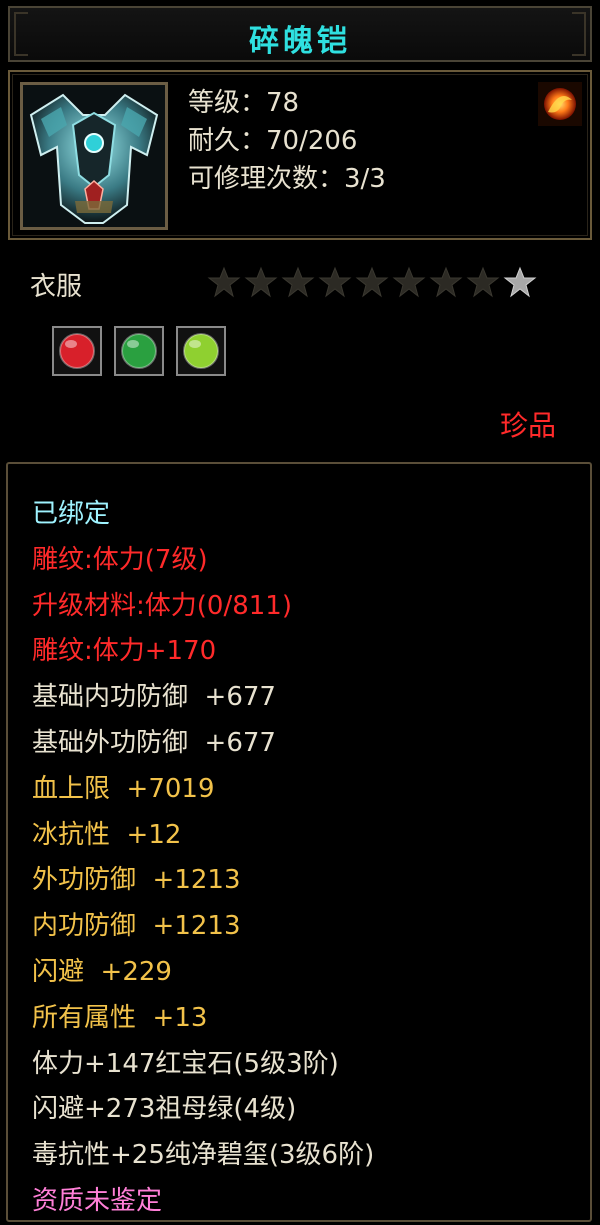 The image size is (600, 1225). I want to click on repair-count-stat: 可修理次数：3/3, so click(287, 179).